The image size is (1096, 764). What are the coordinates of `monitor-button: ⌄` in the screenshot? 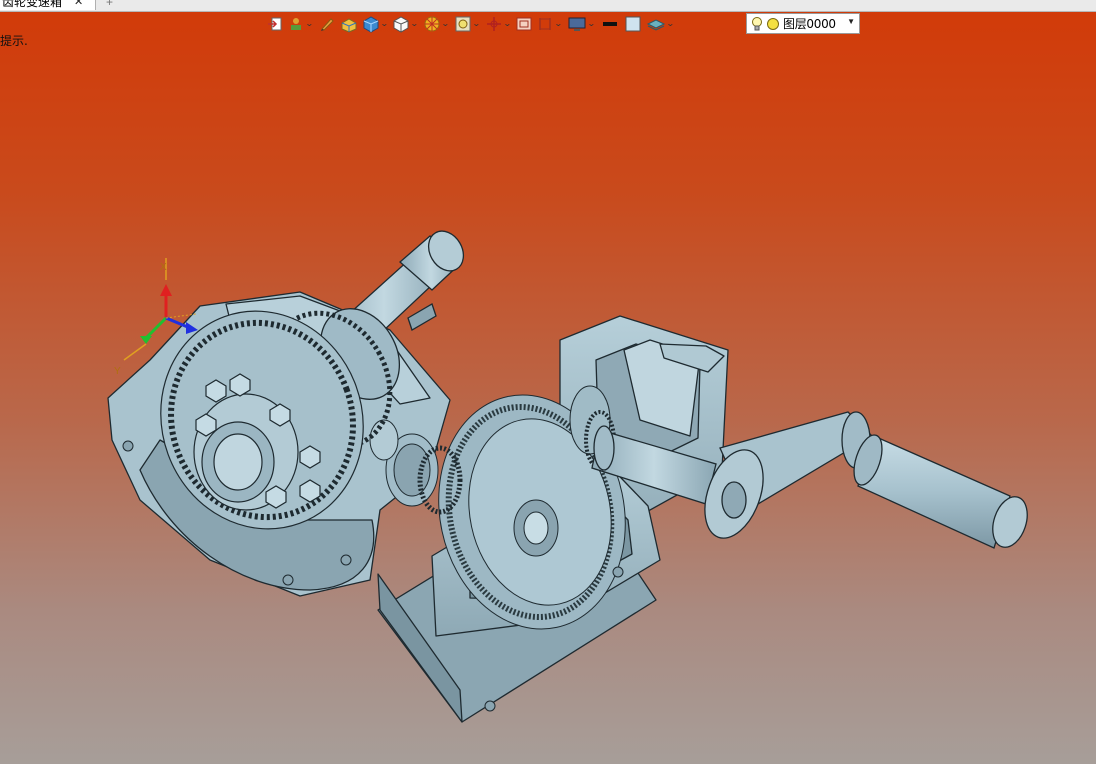 It's located at (582, 24).